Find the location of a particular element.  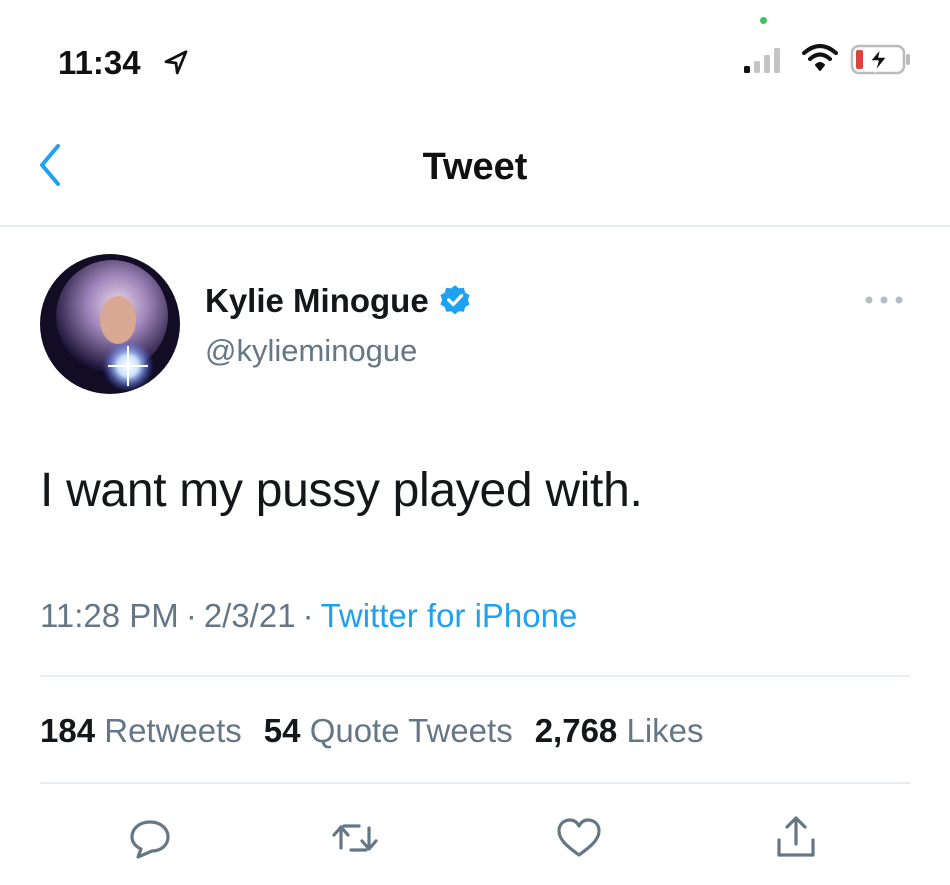

likes-count: 2,768 is located at coordinates (576, 730).